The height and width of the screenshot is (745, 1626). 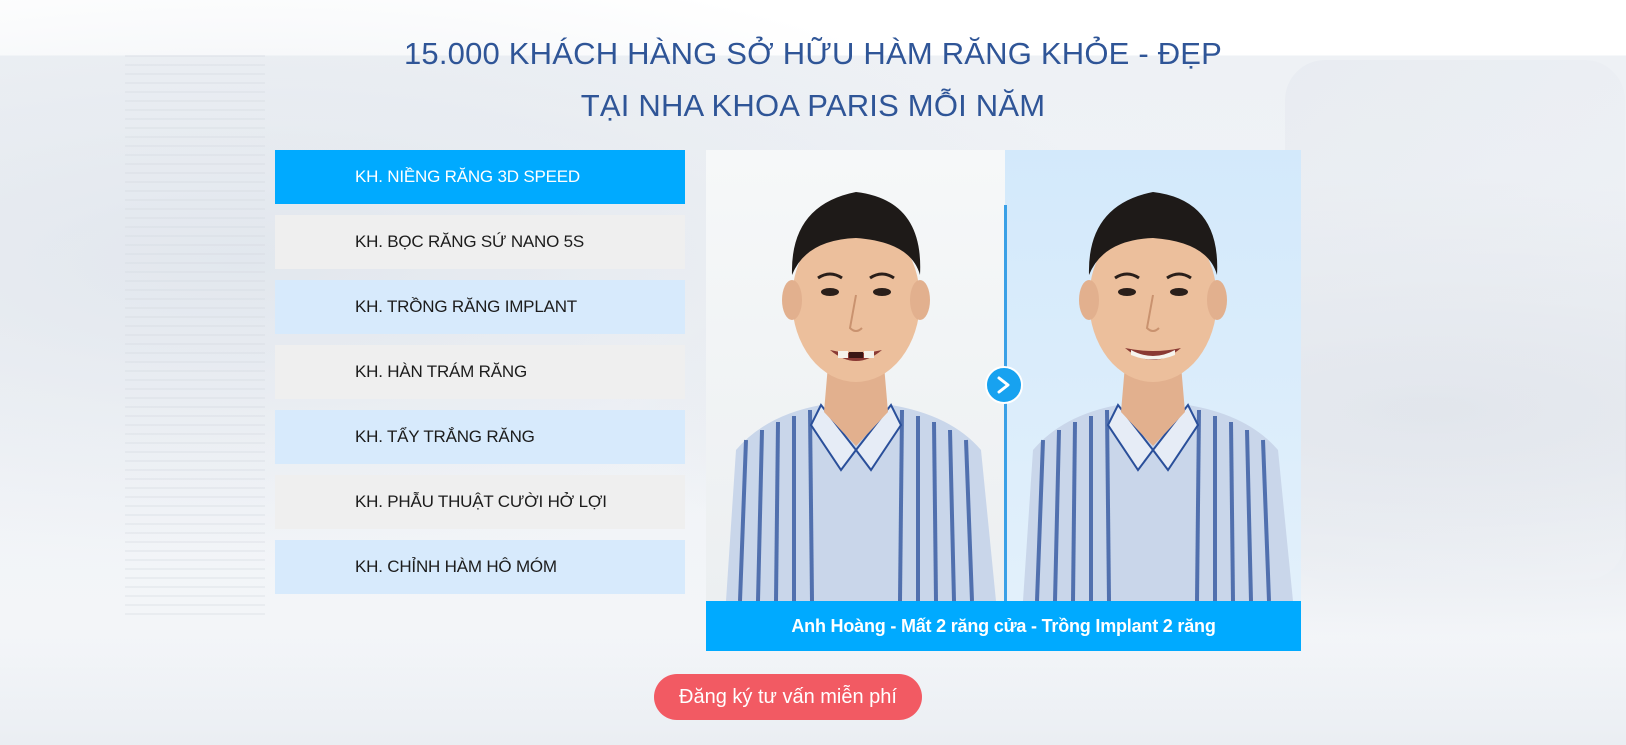 I want to click on tab-nieng-rang-3d-speed: KH. NIỀNG RĂNG 3D SPEED, so click(x=480, y=177).